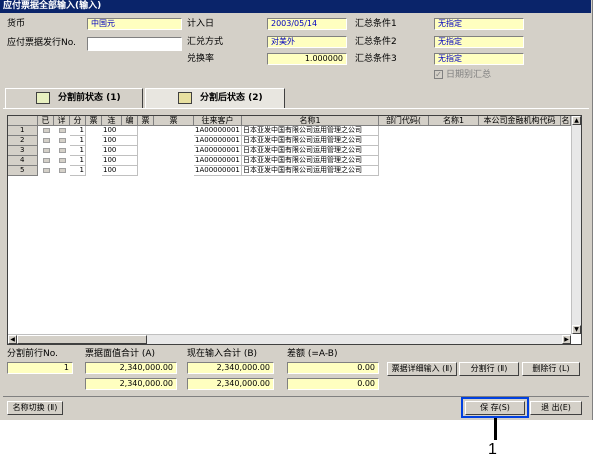 The height and width of the screenshot is (469, 593). What do you see at coordinates (23, 141) in the screenshot?
I see `row-number: 2` at bounding box center [23, 141].